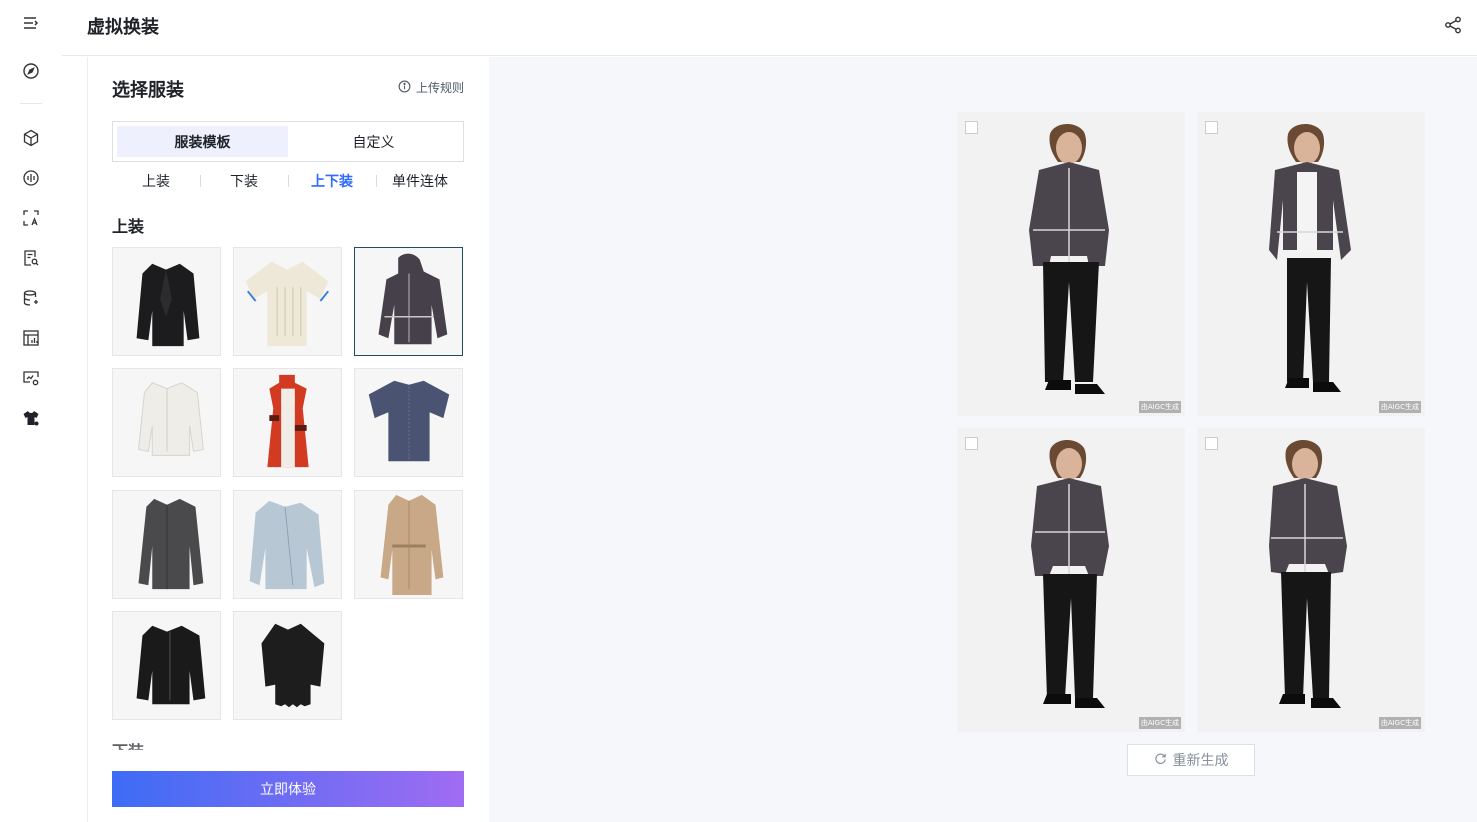 The width and height of the screenshot is (1477, 822). Describe the element at coordinates (287, 544) in the screenshot. I see `garment-tile-light-blue-shirt` at that location.